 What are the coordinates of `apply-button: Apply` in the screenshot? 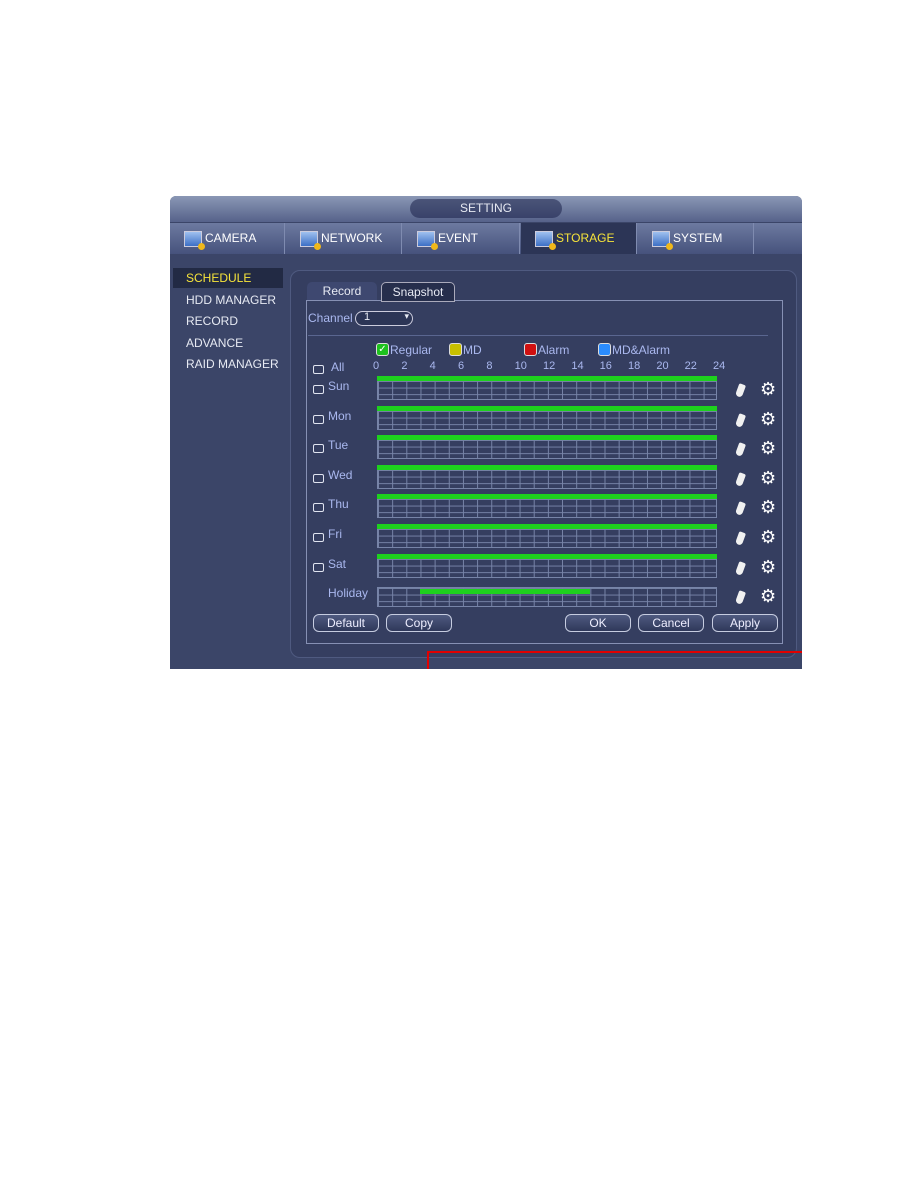 It's located at (745, 623).